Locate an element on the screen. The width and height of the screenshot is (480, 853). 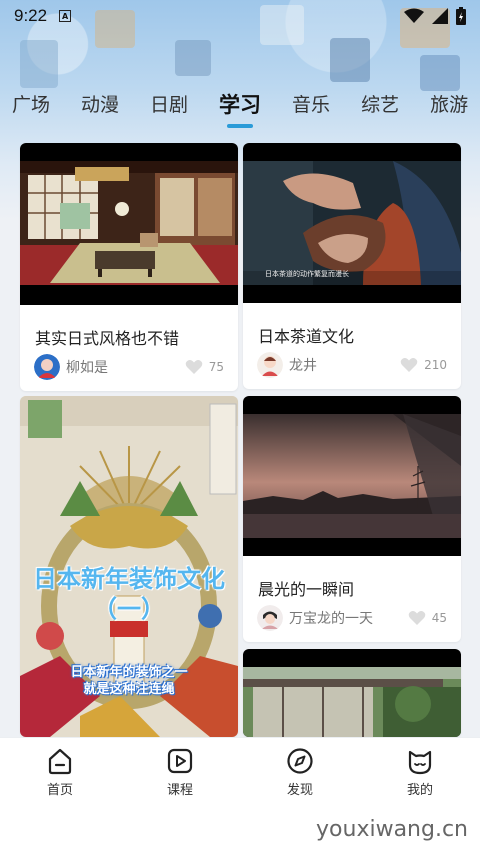
video-card: 晨光的一瞬间 万宝龙的一天 45 is located at coordinates (352, 519).